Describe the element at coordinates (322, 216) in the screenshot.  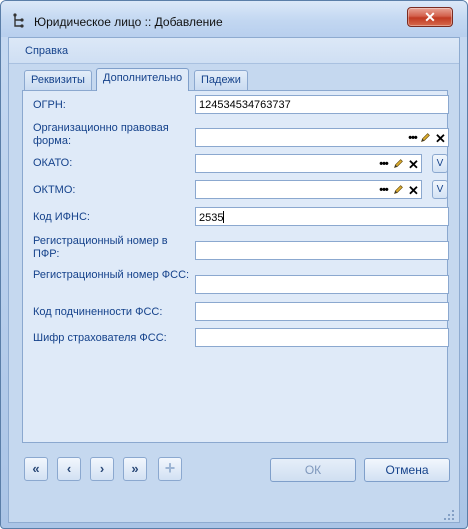
I see `kod-ifns-input: 2535` at that location.